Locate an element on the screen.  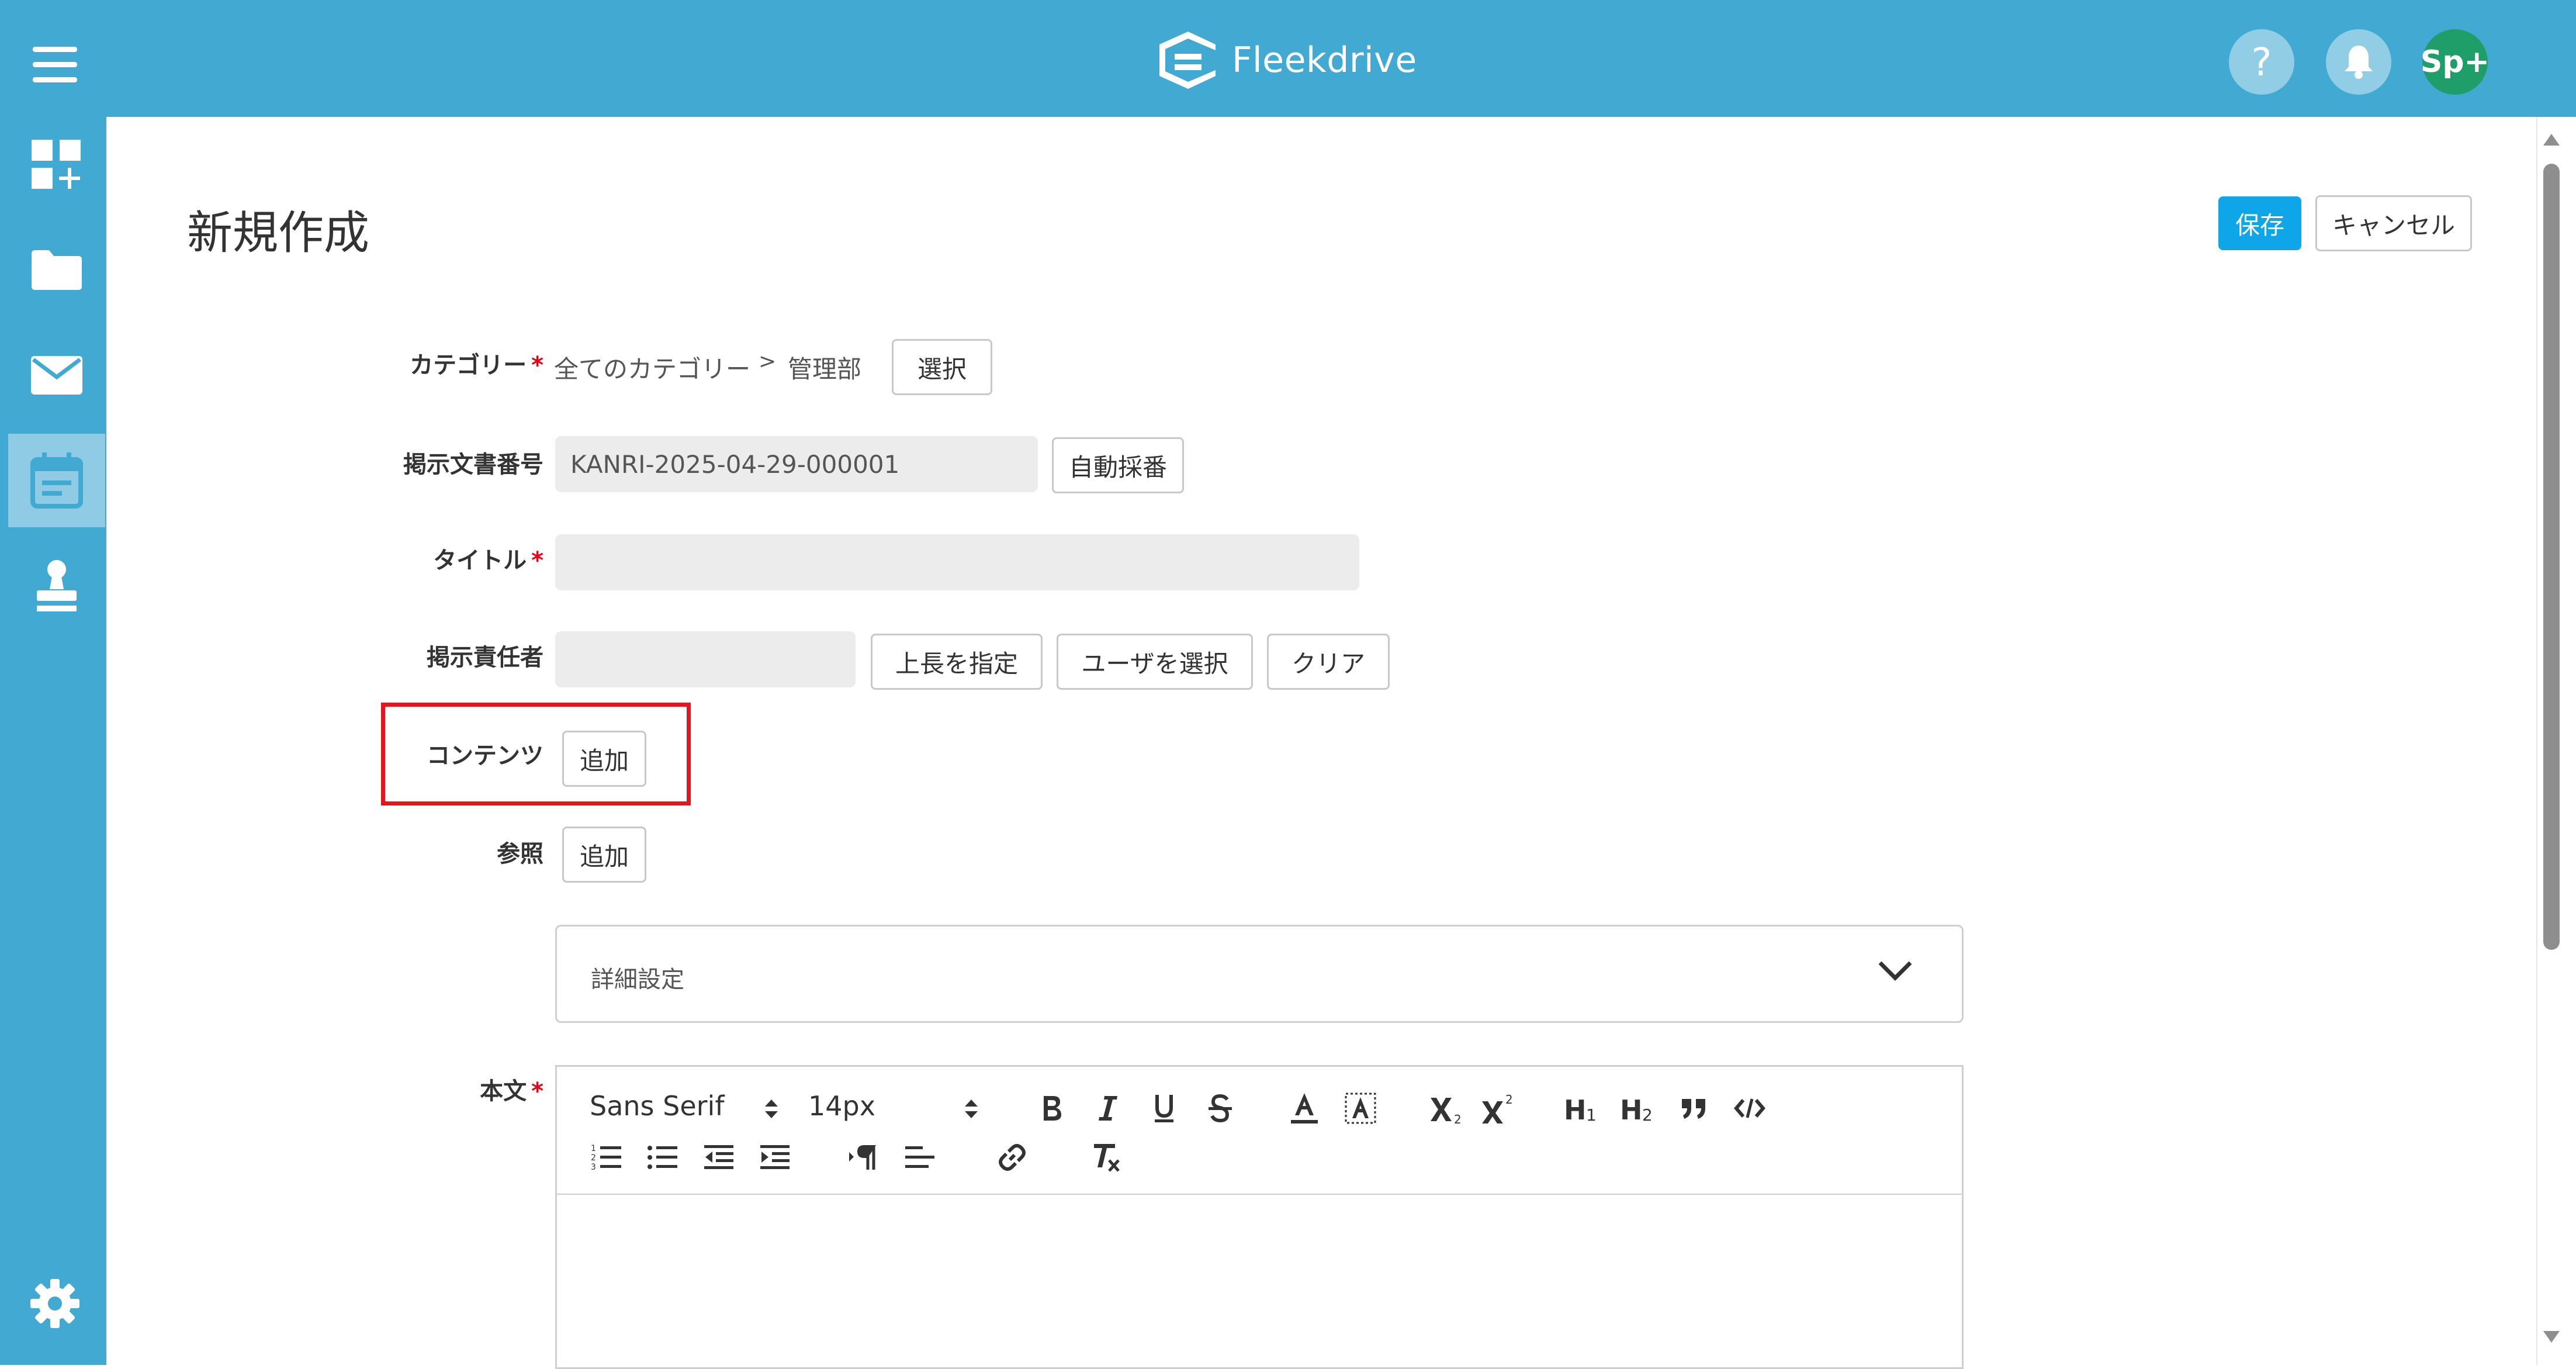
advanced-settings-accordion: 詳細設定 is located at coordinates (1259, 974).